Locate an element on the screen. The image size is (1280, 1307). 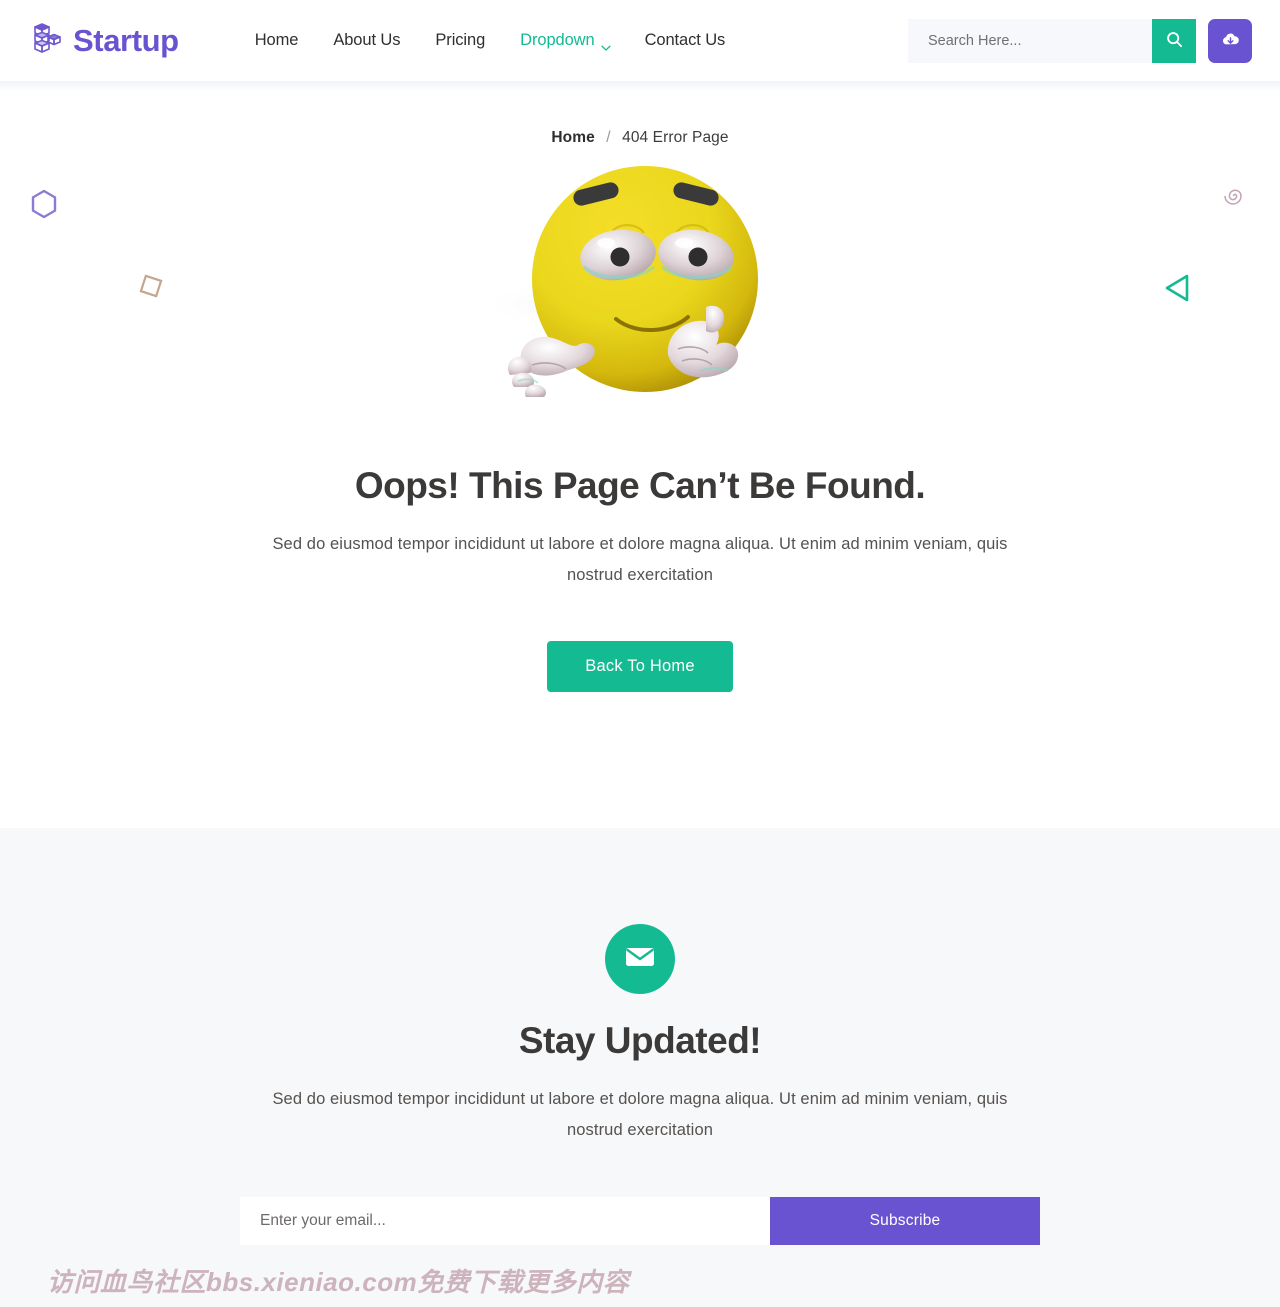
header-tools is located at coordinates (1080, 40).